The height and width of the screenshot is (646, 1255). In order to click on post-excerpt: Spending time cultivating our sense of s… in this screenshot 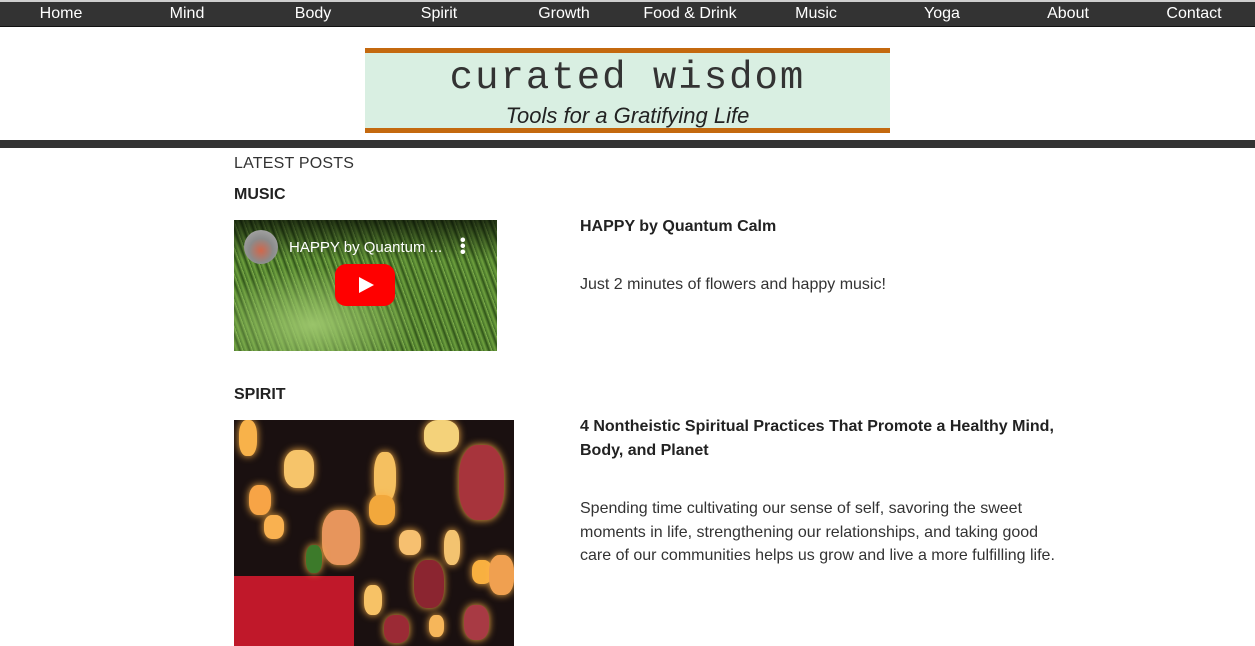, I will do `click(817, 532)`.